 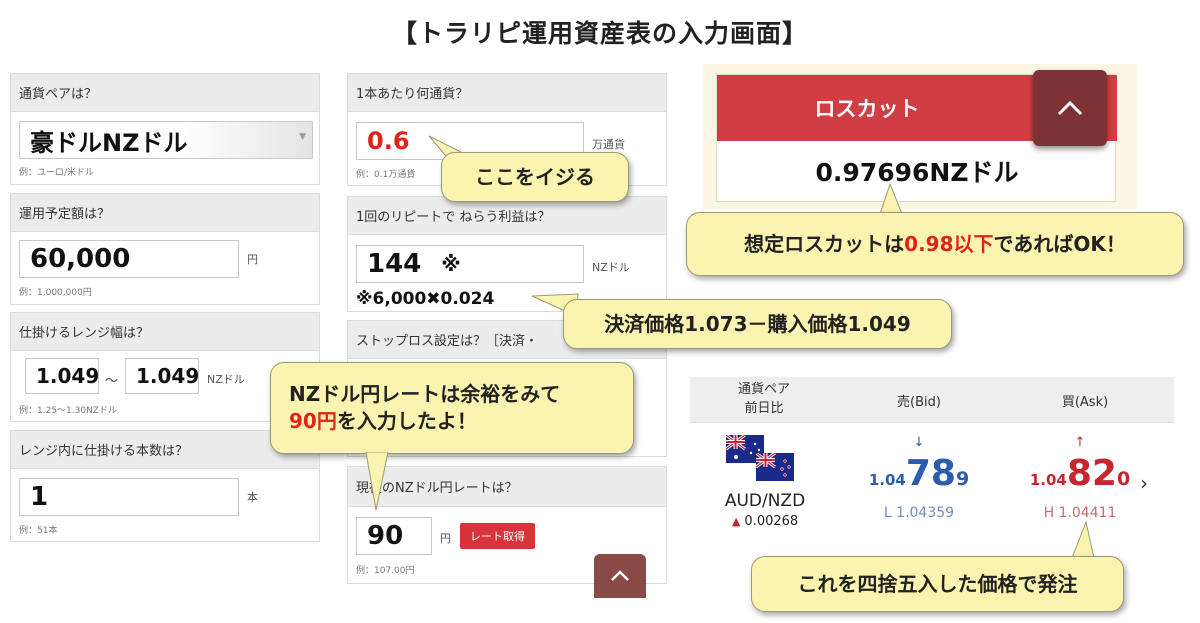 I want to click on callout-rate-line1: NZドル円レートは余裕をみて, so click(x=425, y=394).